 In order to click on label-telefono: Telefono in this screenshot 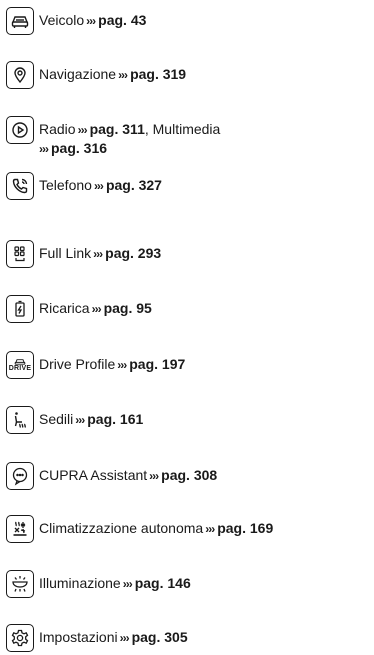, I will do `click(65, 185)`.